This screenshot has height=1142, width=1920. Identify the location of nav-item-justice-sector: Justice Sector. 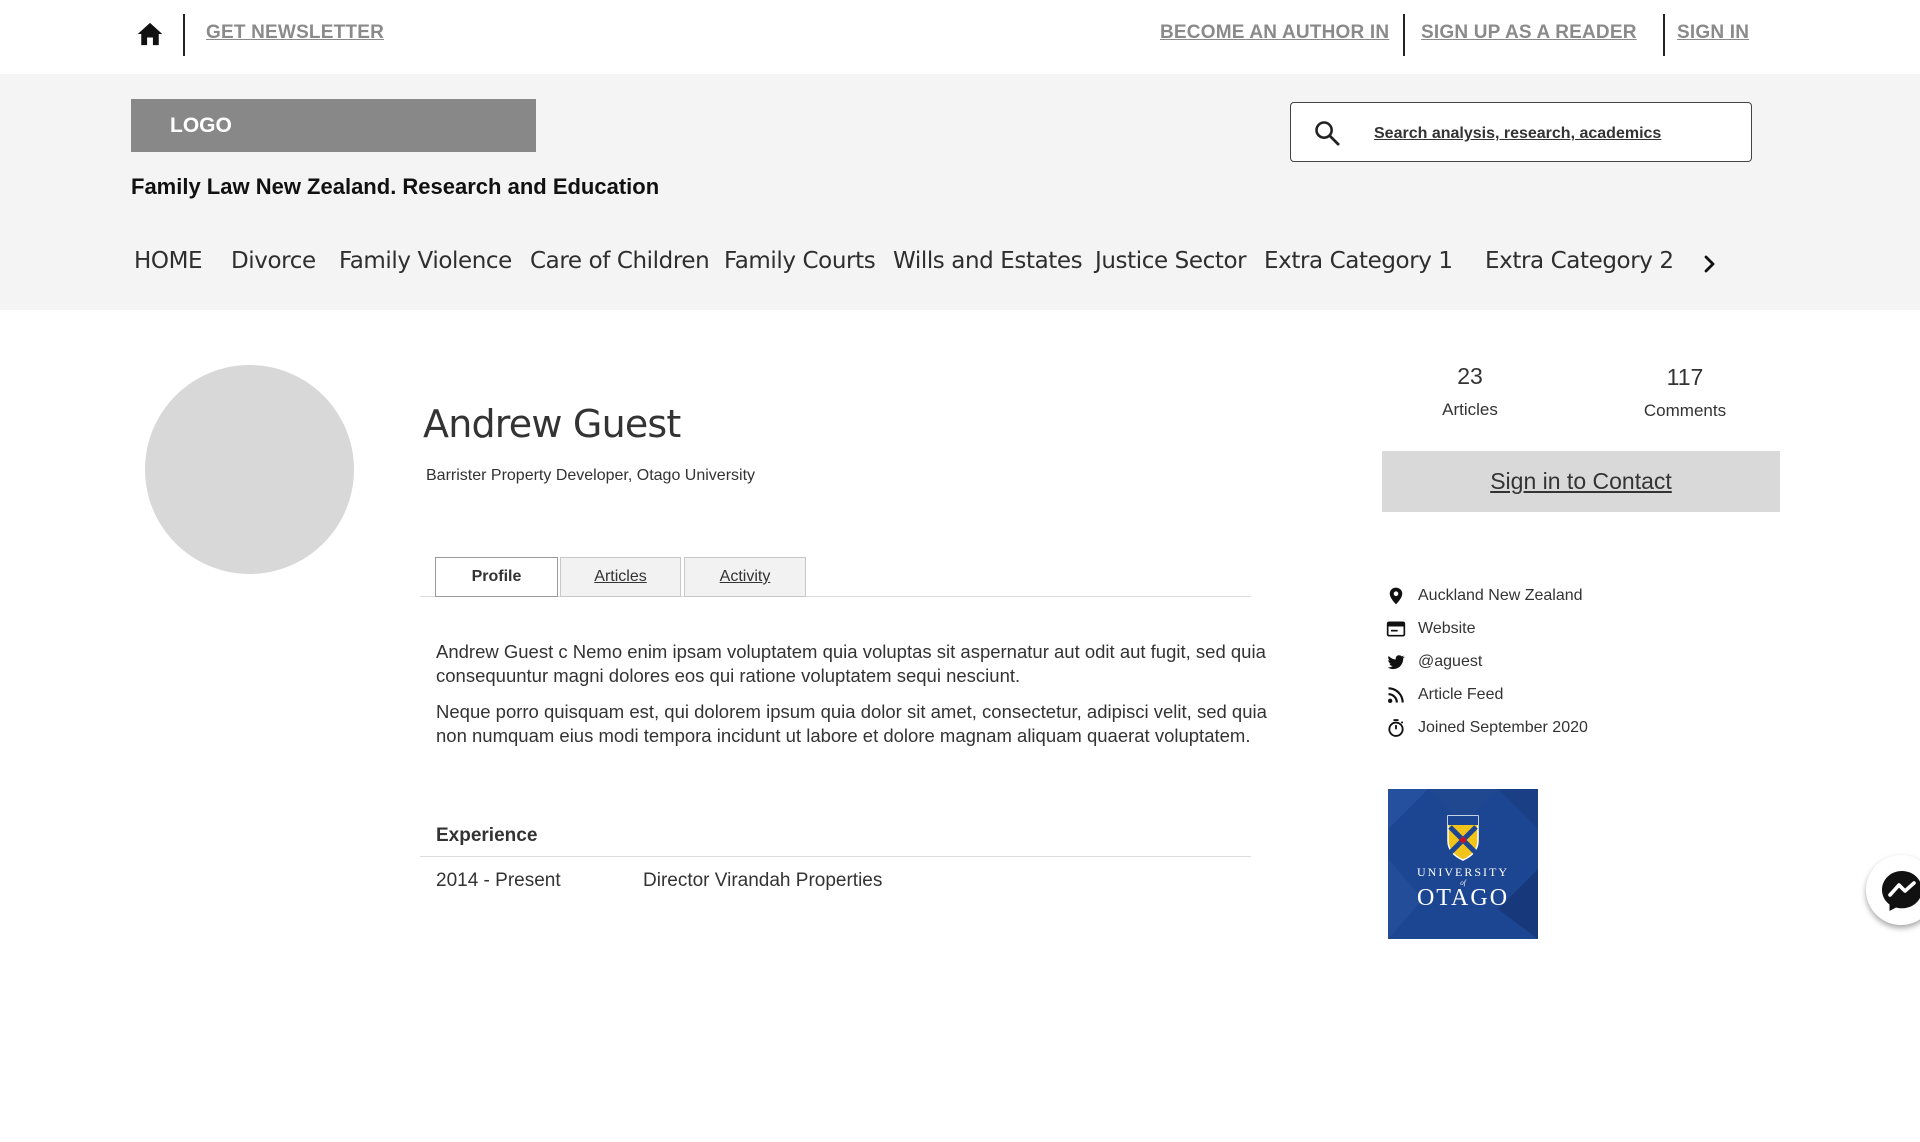
(1171, 261).